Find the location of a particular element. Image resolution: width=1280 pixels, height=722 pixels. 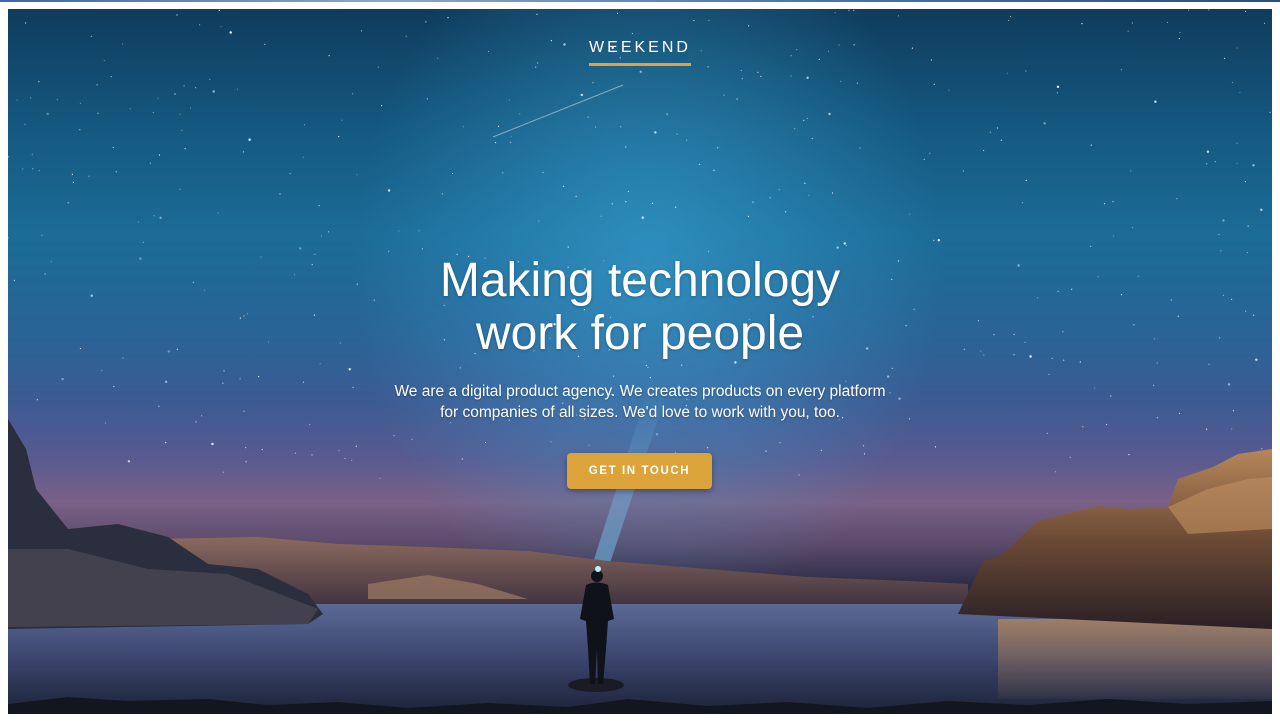

brand-header: WEEKEND is located at coordinates (640, 52).